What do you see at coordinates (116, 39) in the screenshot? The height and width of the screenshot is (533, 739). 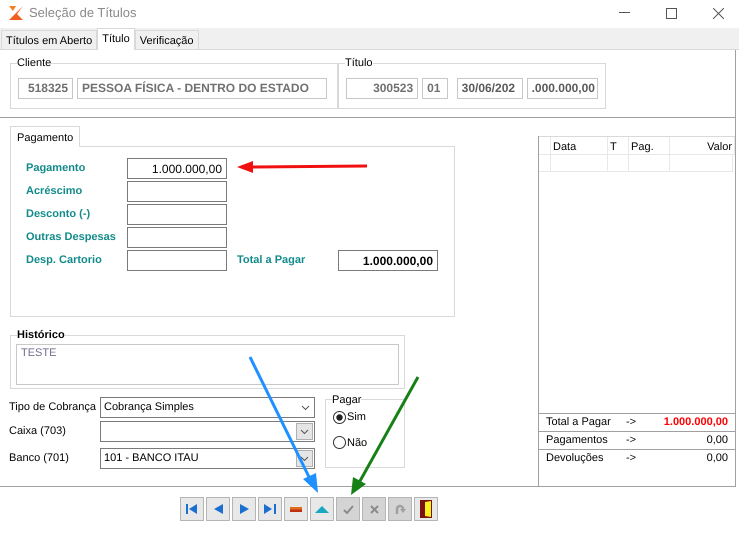 I see `tab: Título` at bounding box center [116, 39].